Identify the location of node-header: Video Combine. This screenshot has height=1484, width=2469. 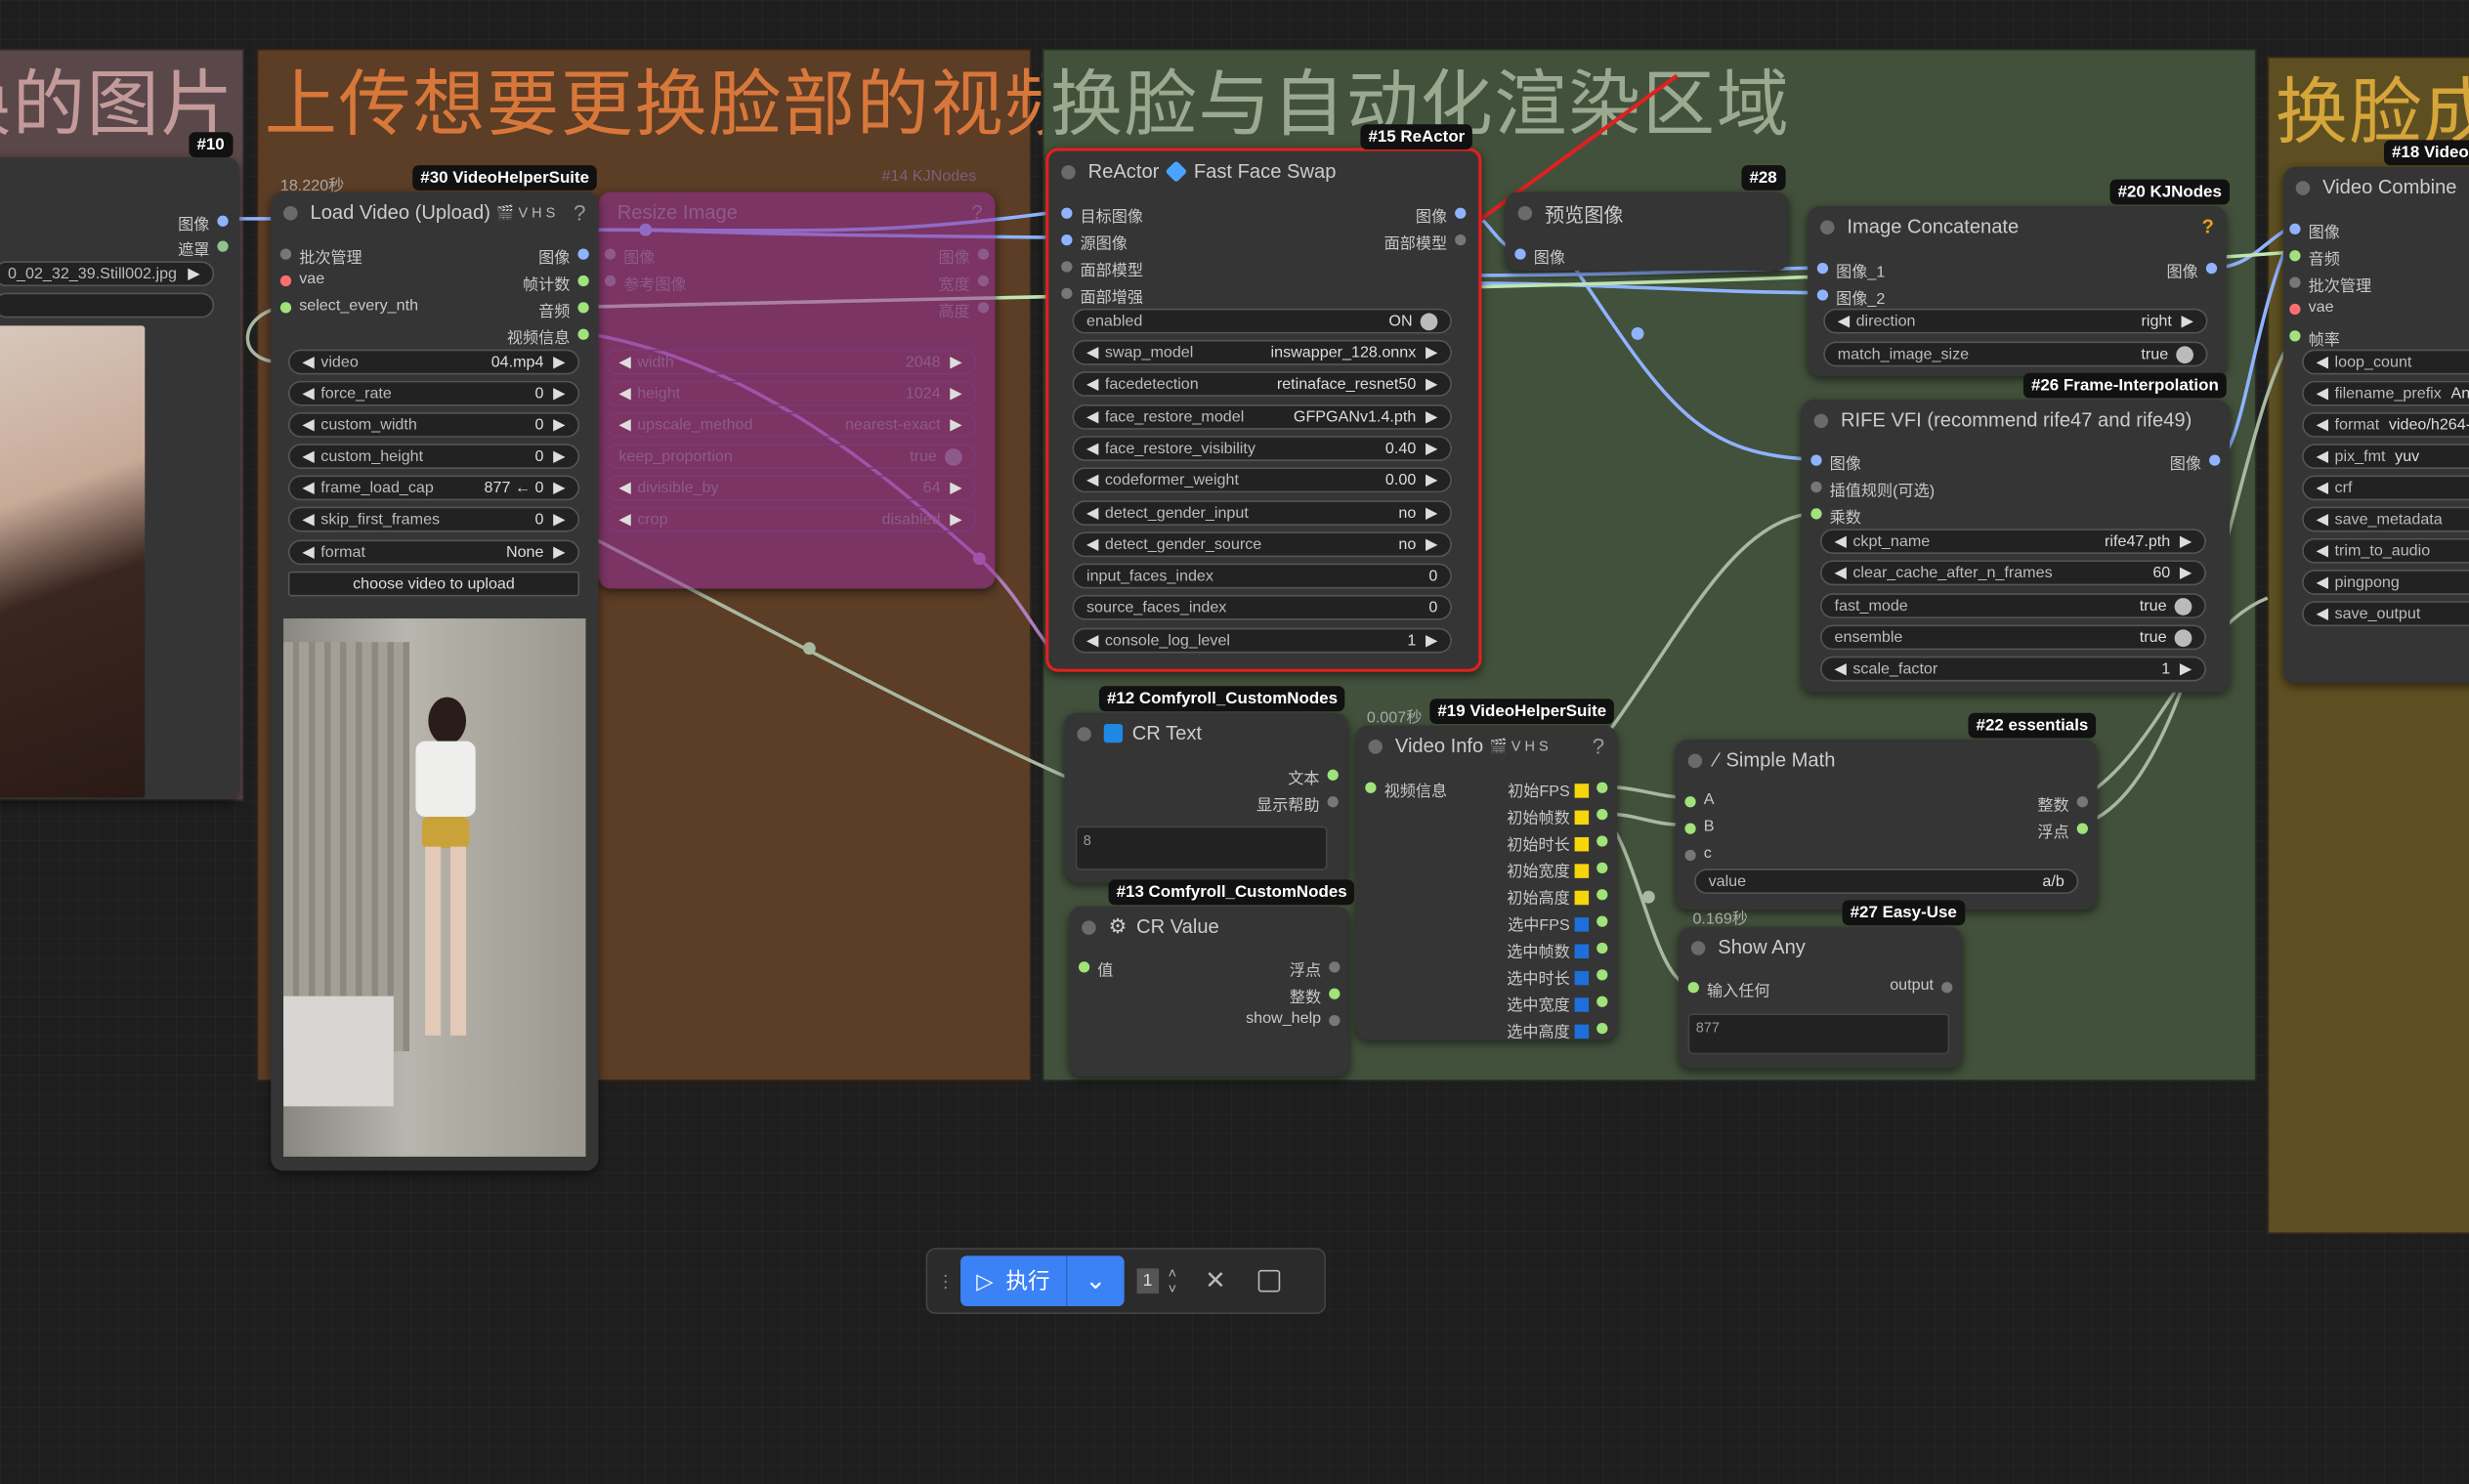
(2376, 187).